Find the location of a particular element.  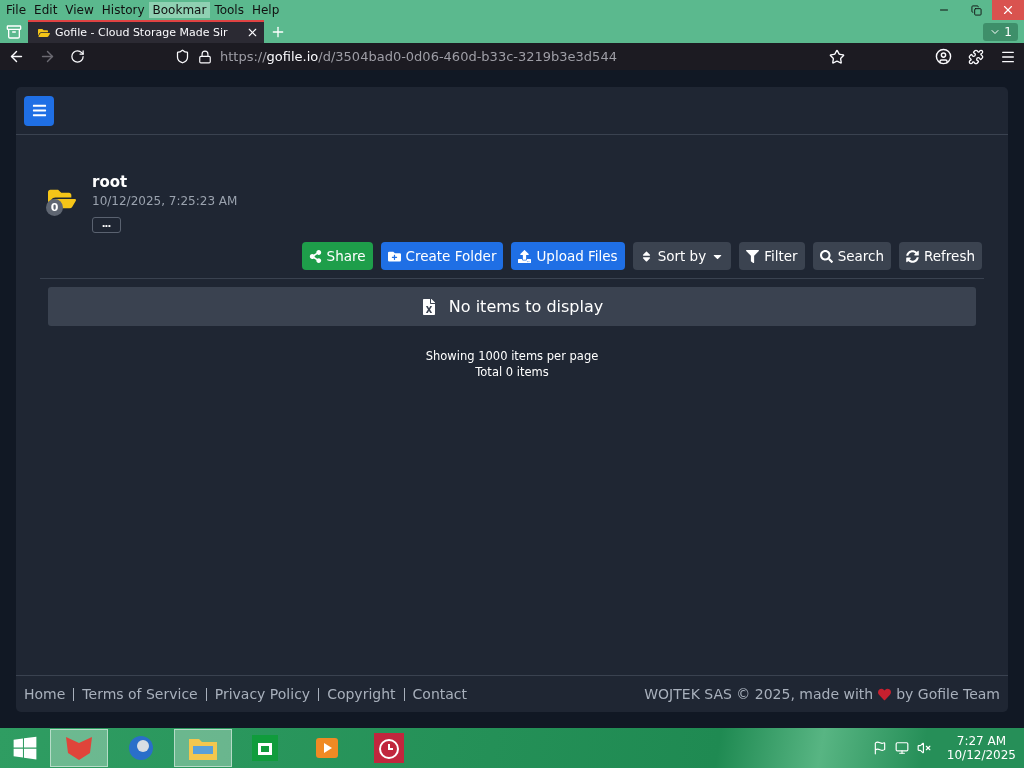

menu-item: Tools is located at coordinates (229, 10).